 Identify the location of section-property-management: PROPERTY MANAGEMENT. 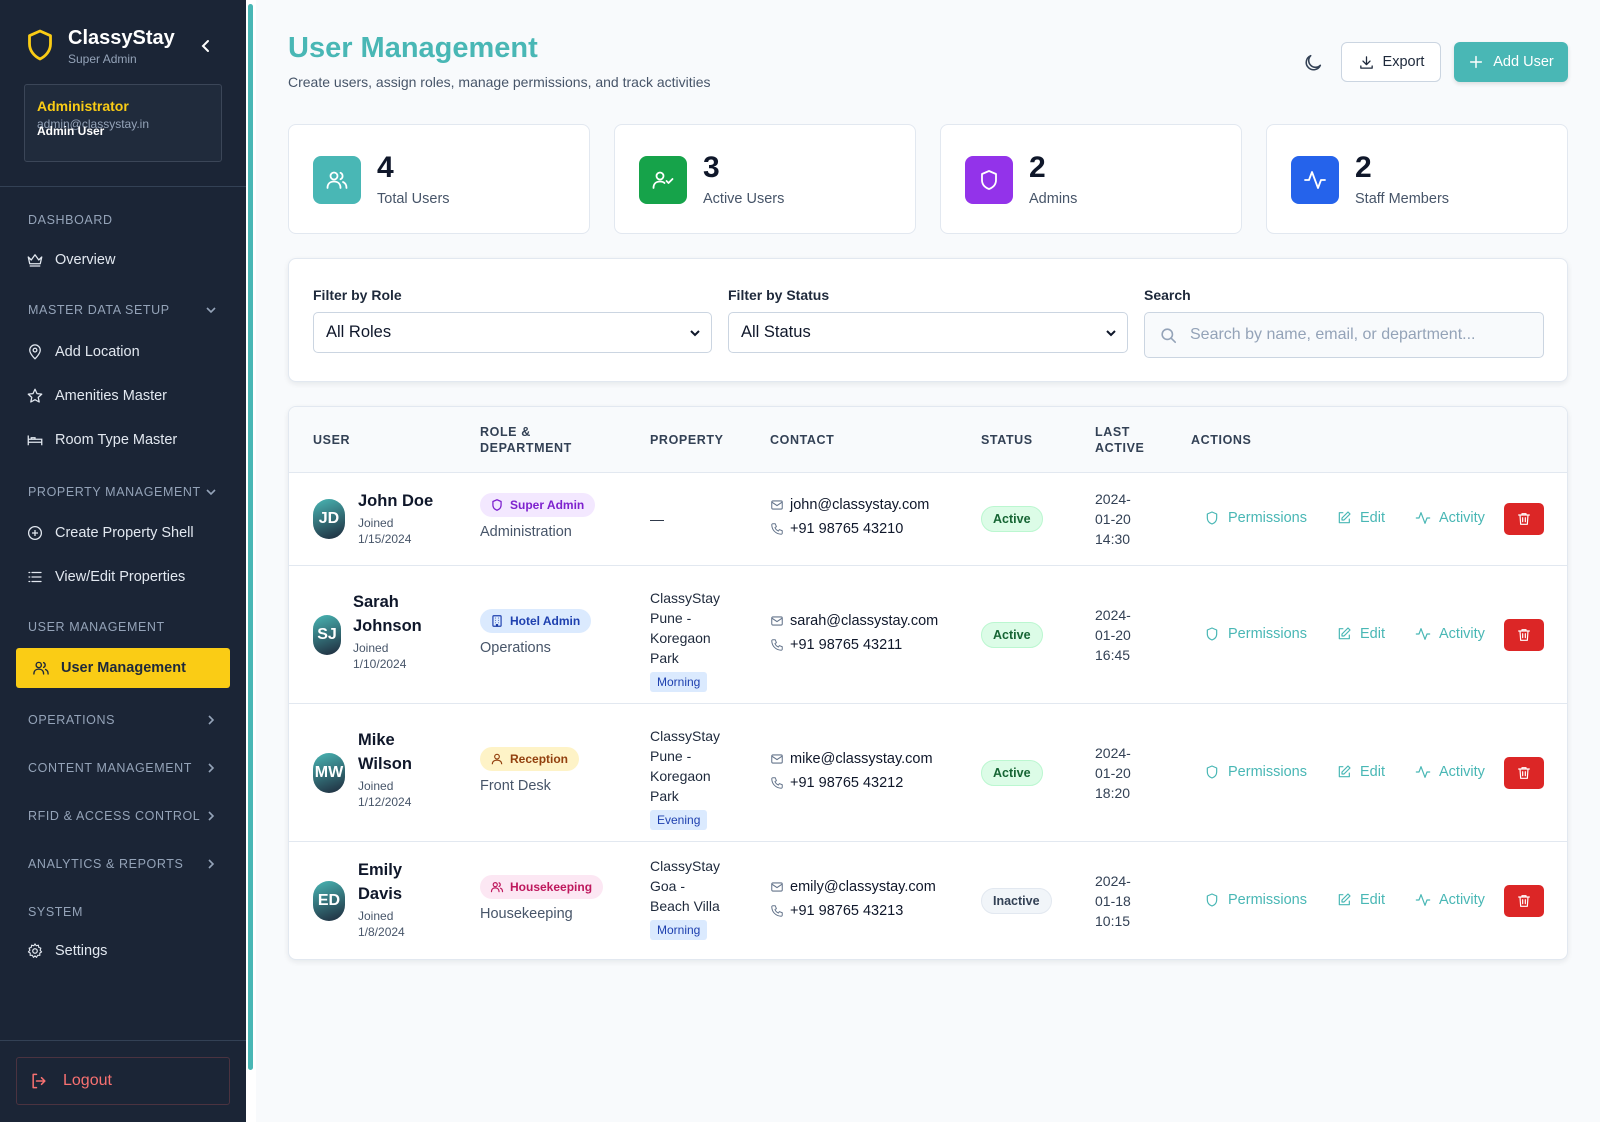
(123, 492).